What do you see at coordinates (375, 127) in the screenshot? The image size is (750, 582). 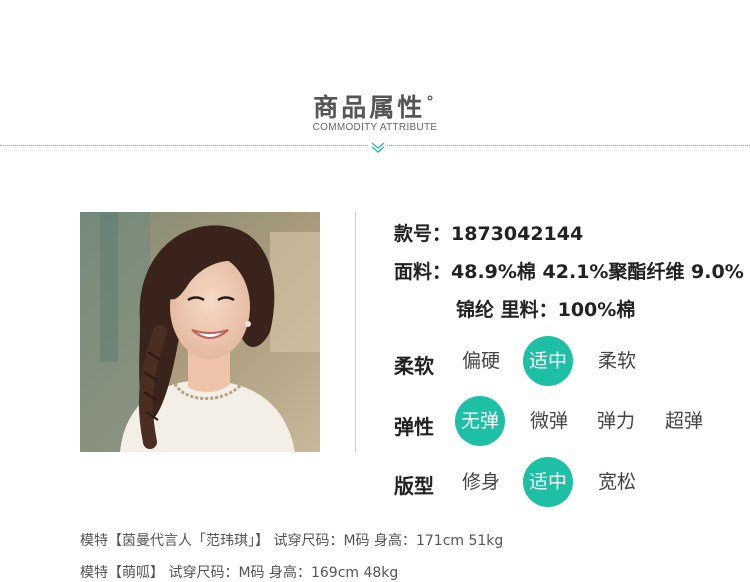 I see `section-subtitle: COMMODITY ATTRIBUTE` at bounding box center [375, 127].